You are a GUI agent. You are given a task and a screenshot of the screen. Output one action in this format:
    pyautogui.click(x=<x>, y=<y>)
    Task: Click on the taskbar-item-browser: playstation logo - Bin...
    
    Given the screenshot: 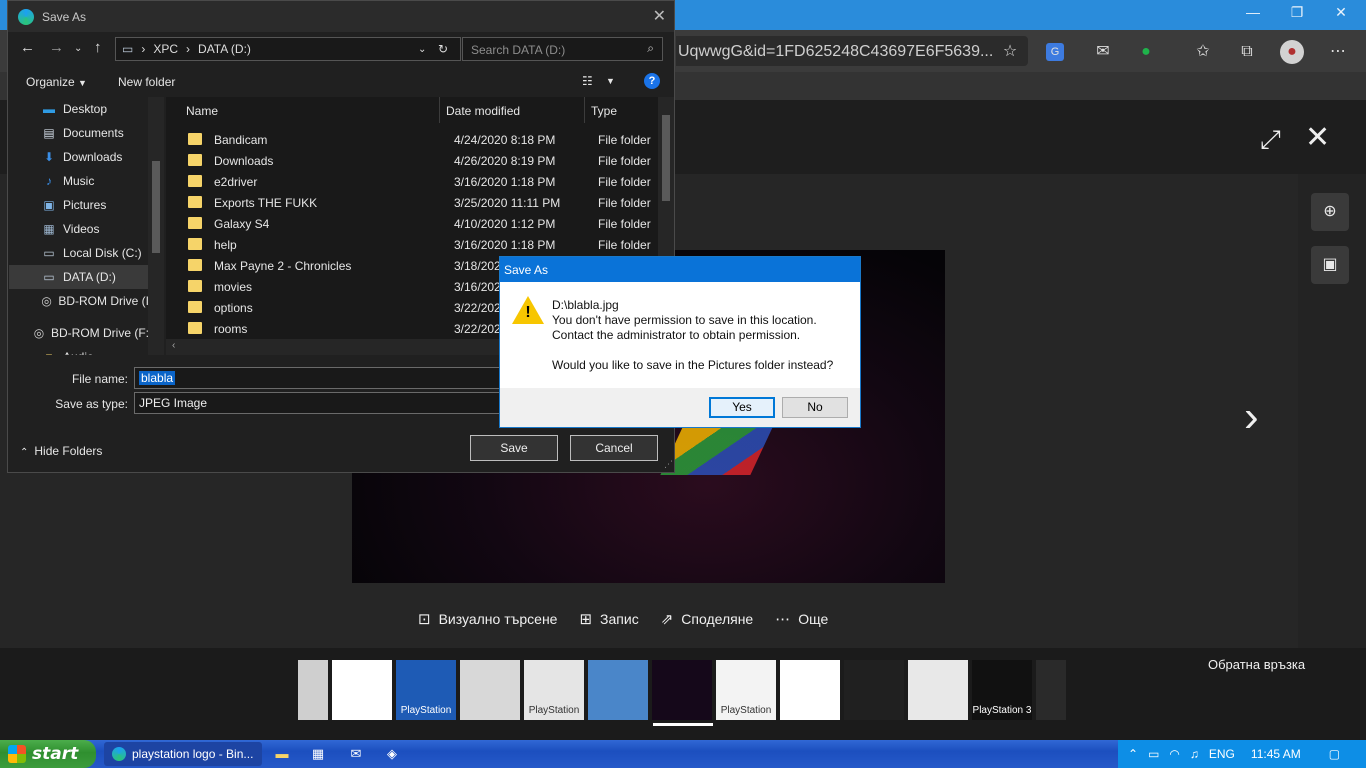 What is the action you would take?
    pyautogui.click(x=183, y=754)
    